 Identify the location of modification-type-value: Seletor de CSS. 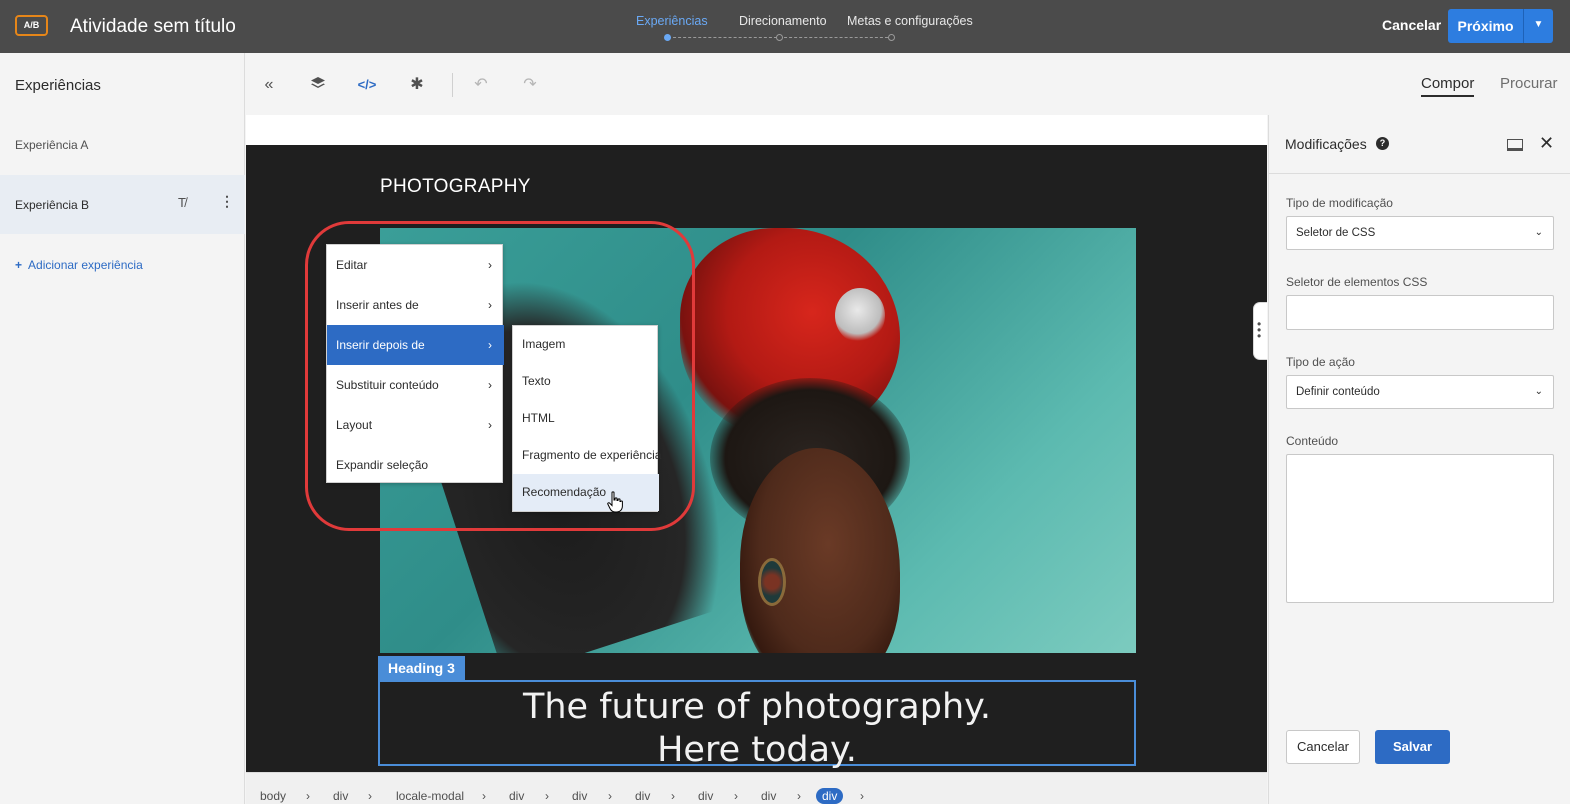
(1336, 233).